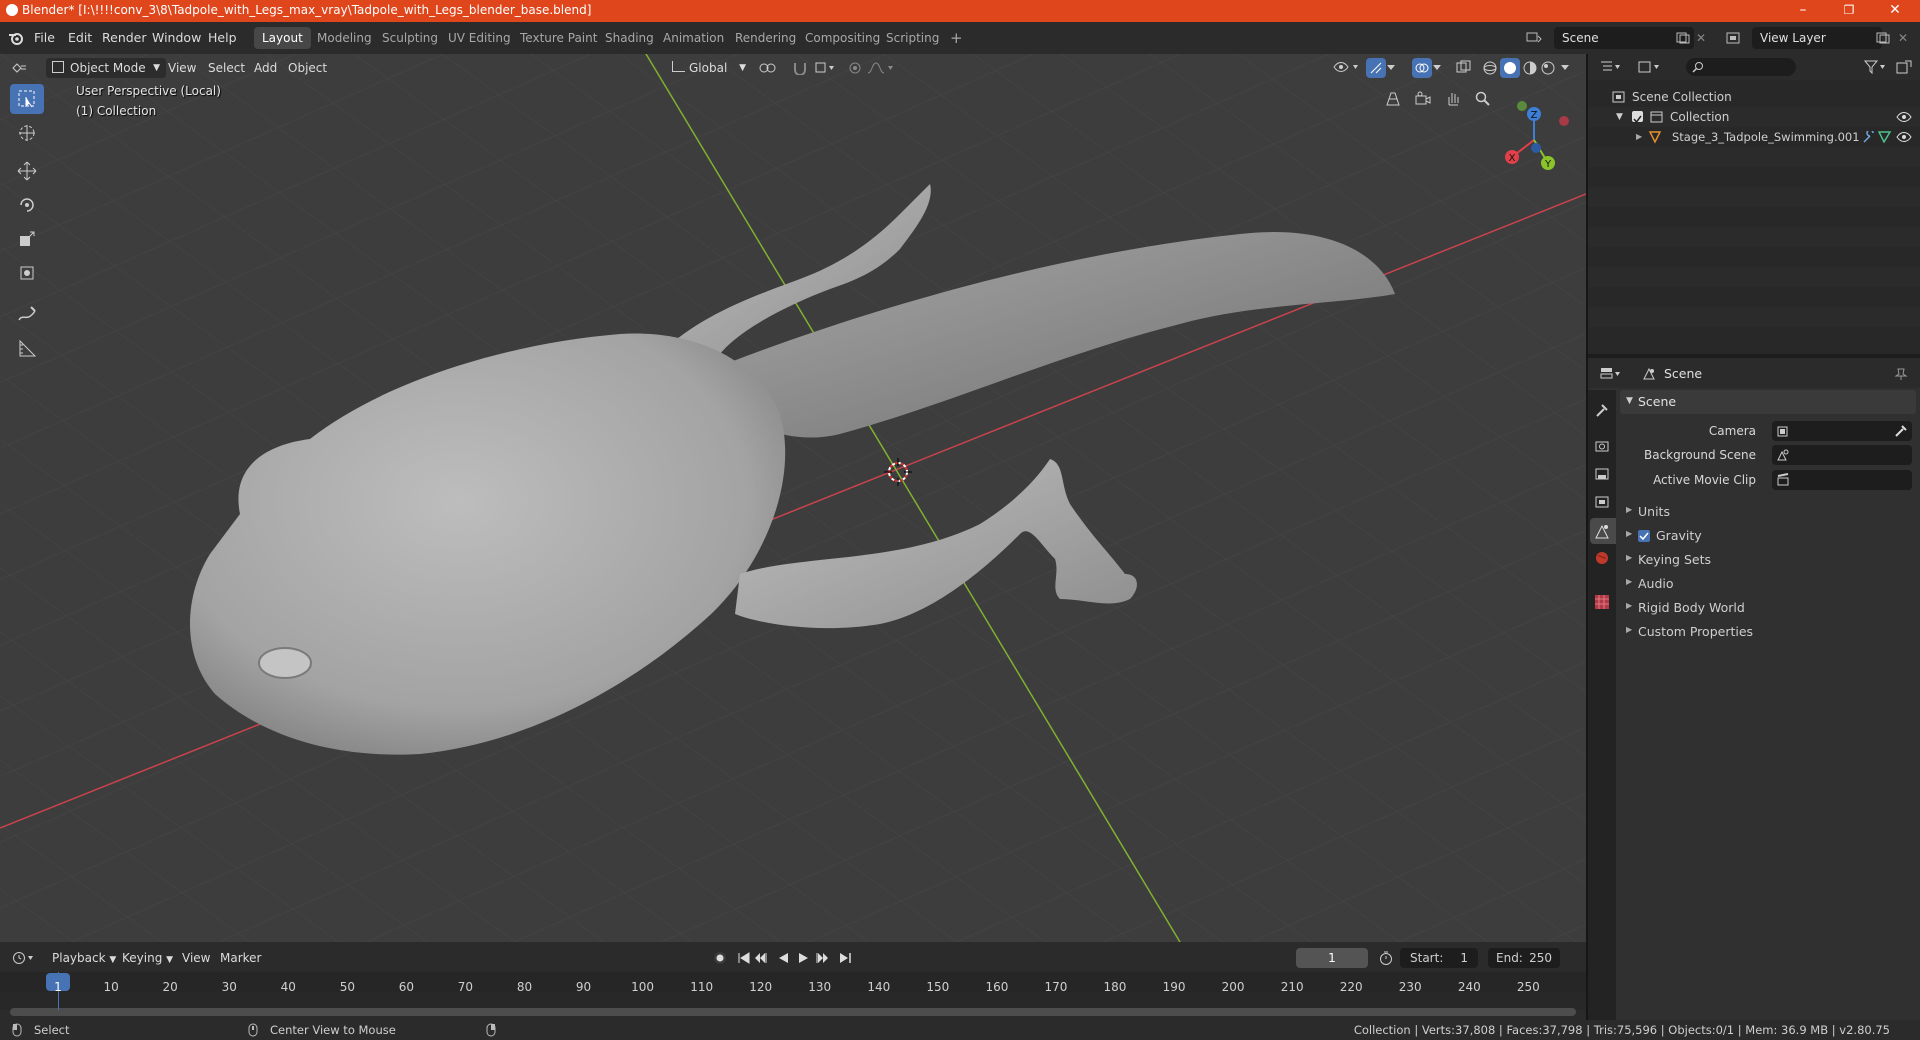  Describe the element at coordinates (1650, 67) in the screenshot. I see `display-mode-icon` at that location.